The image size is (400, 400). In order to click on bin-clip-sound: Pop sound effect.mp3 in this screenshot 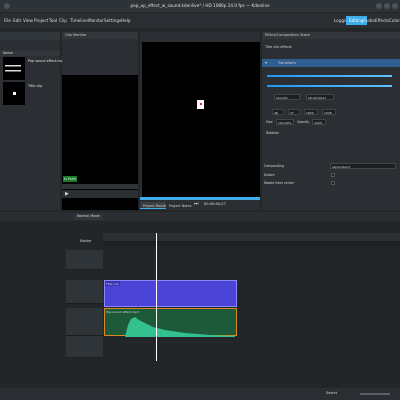, I will do `click(34, 68)`.